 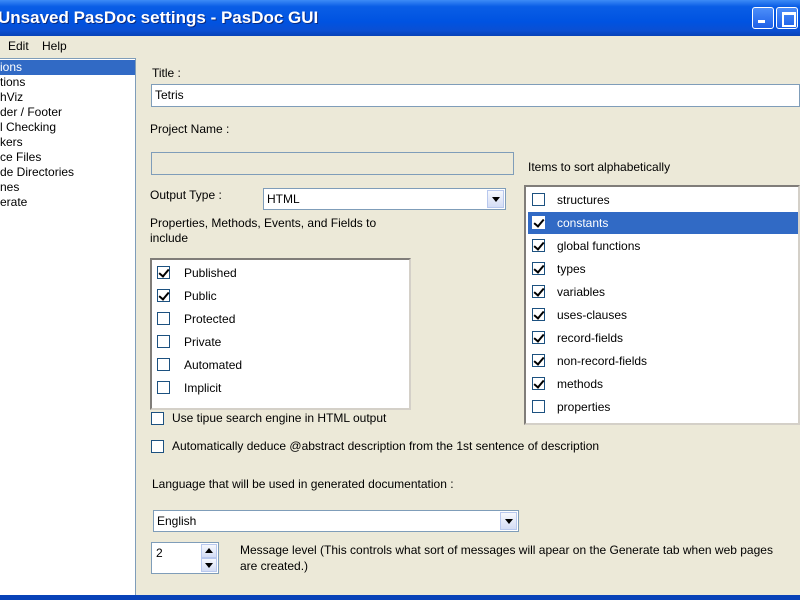 What do you see at coordinates (11, 97) in the screenshot?
I see `sidebar-item-graphviz: hViz` at bounding box center [11, 97].